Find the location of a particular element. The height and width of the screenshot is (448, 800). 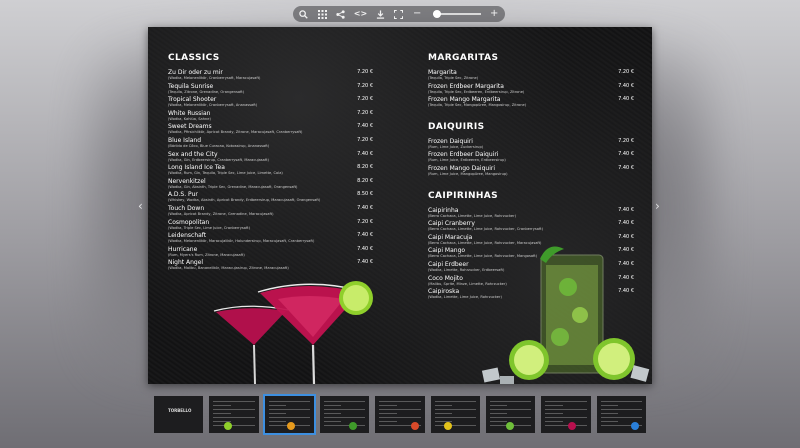

next-page-arrow-icon: › is located at coordinates (657, 206).